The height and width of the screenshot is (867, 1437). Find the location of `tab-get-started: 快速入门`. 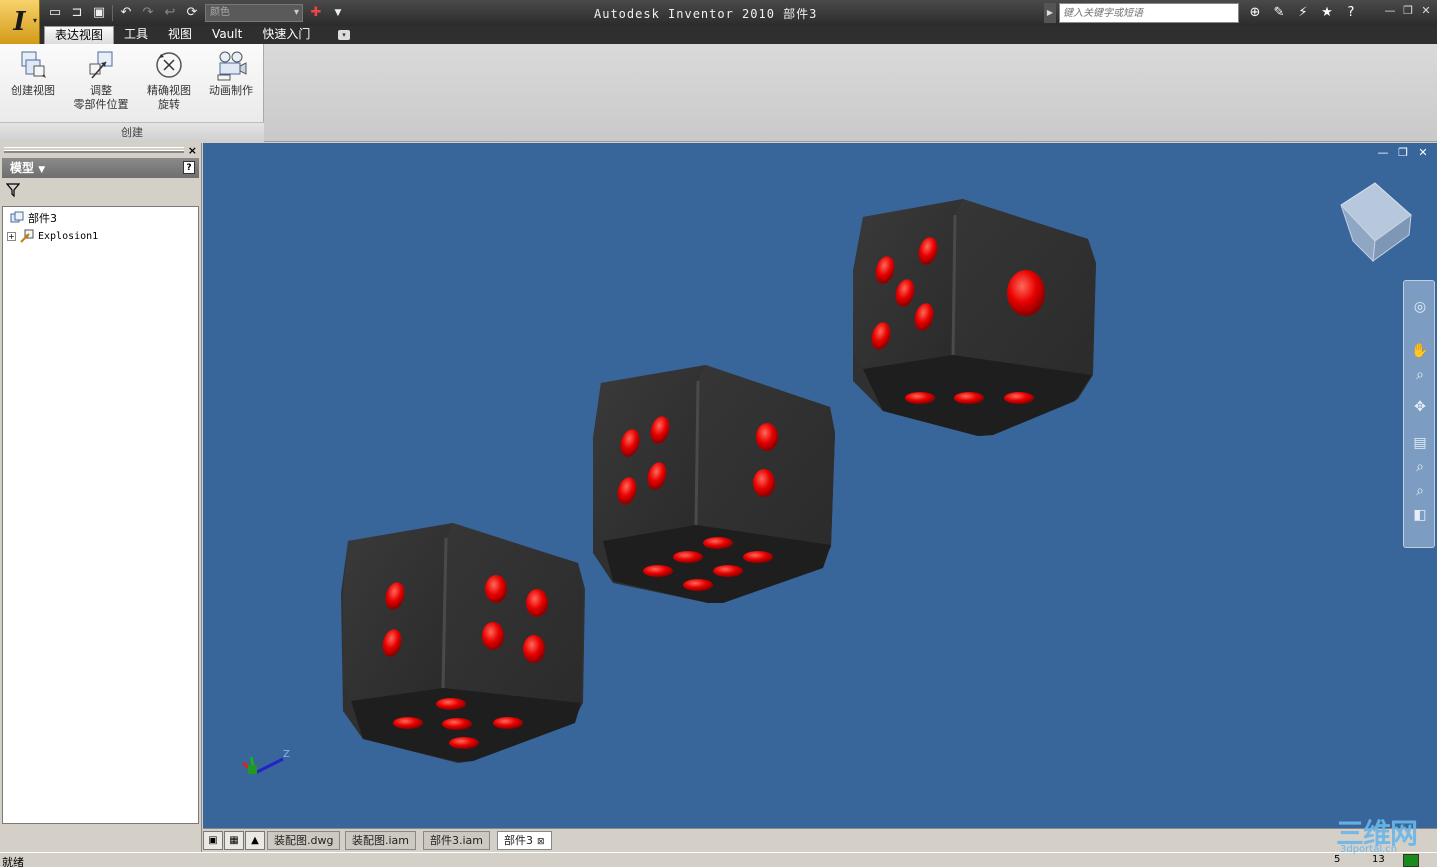

tab-get-started: 快速入门 is located at coordinates (286, 35).